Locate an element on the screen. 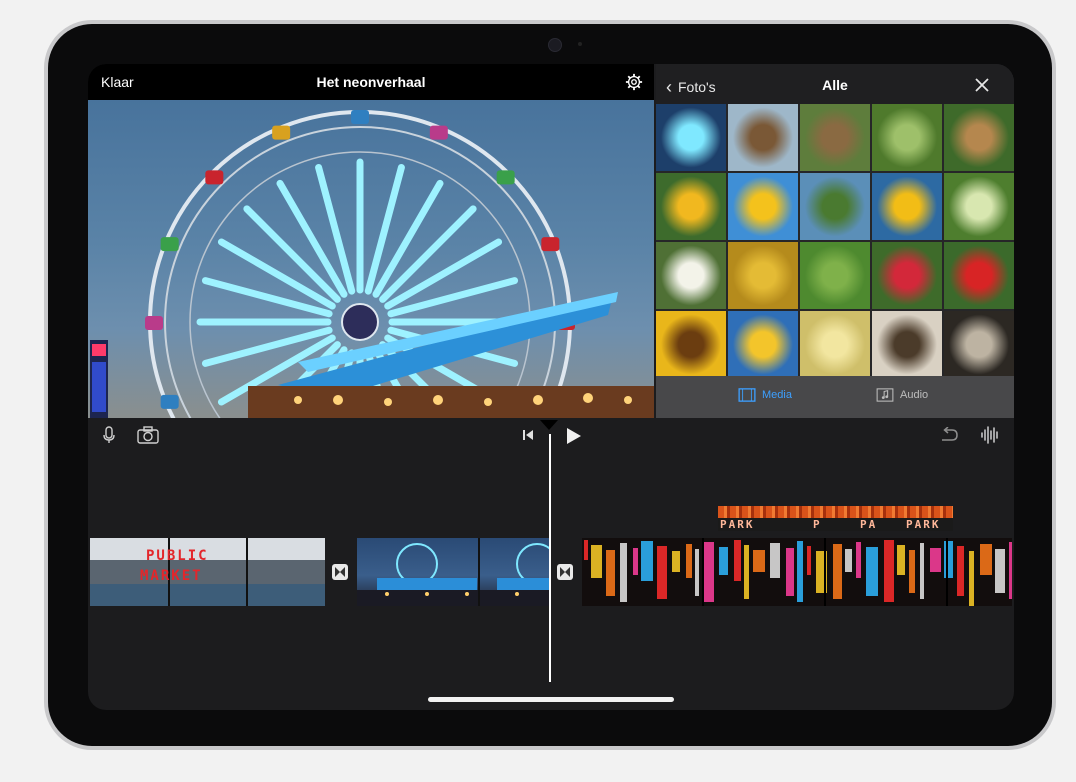 The height and width of the screenshot is (782, 1076). undo-icon is located at coordinates (949, 435).